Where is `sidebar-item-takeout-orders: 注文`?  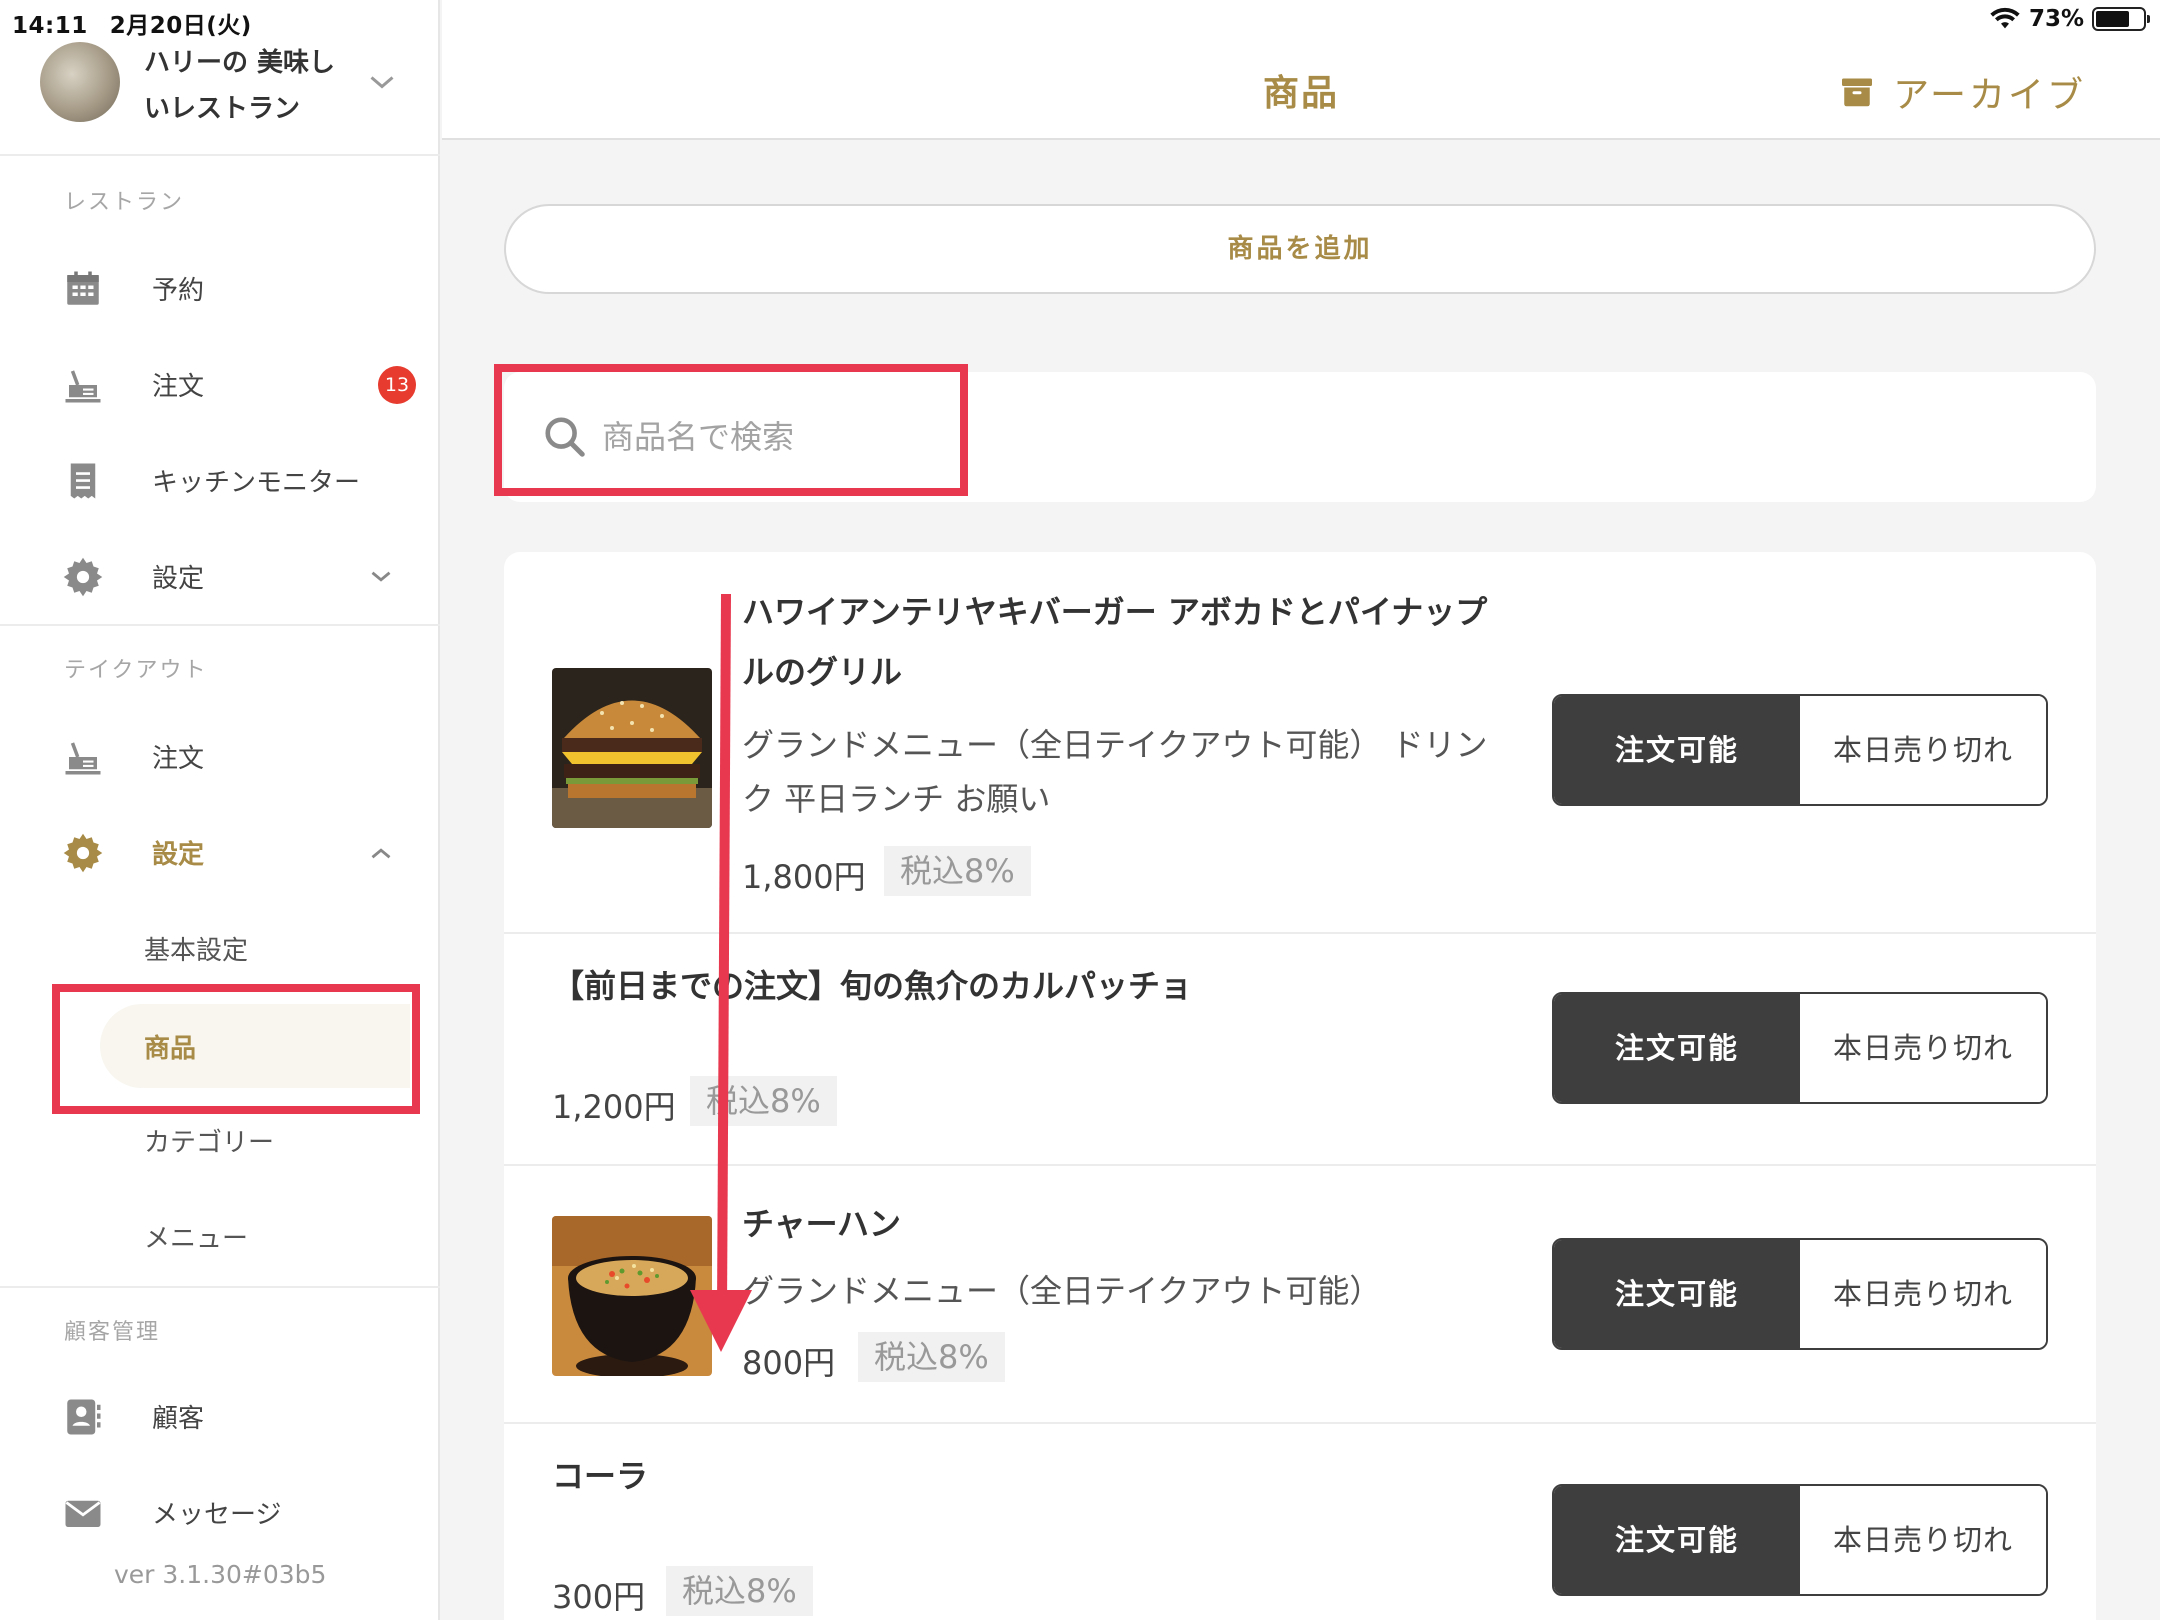
sidebar-item-takeout-orders: 注文 is located at coordinates (220, 756).